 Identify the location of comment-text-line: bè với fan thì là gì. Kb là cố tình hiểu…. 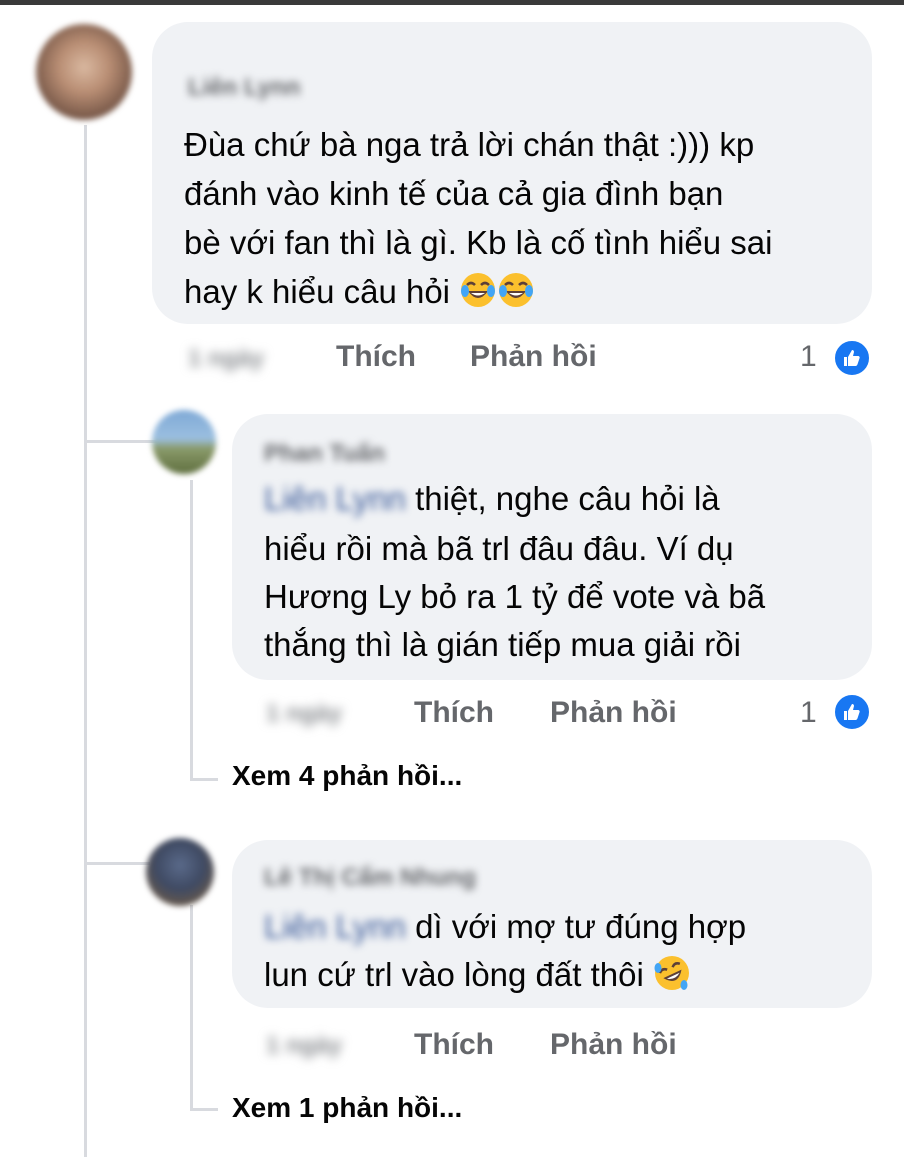
(478, 242).